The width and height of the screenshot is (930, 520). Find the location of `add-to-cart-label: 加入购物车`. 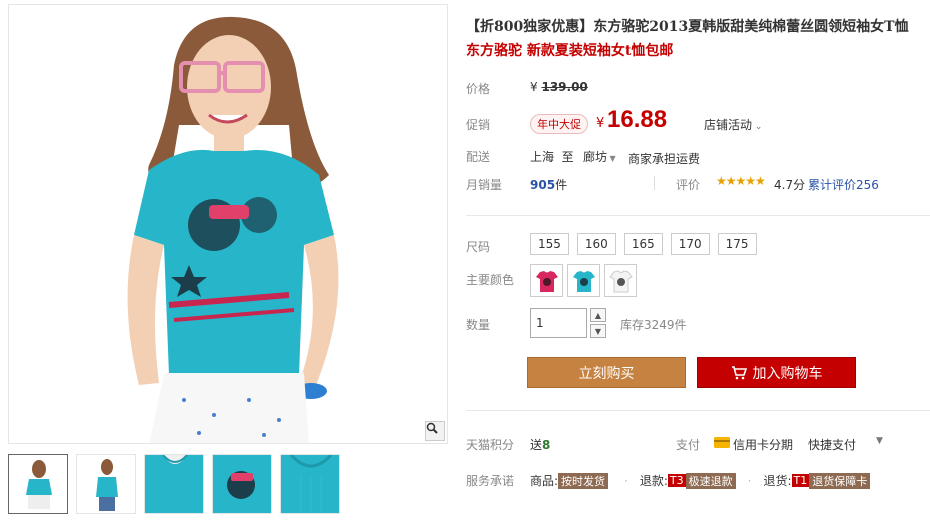

add-to-cart-label: 加入购物车 is located at coordinates (787, 373).